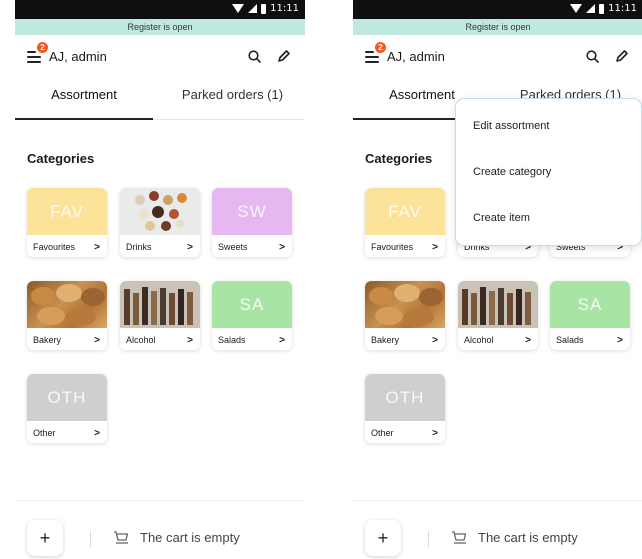  I want to click on category-label: Sweets, so click(233, 247).